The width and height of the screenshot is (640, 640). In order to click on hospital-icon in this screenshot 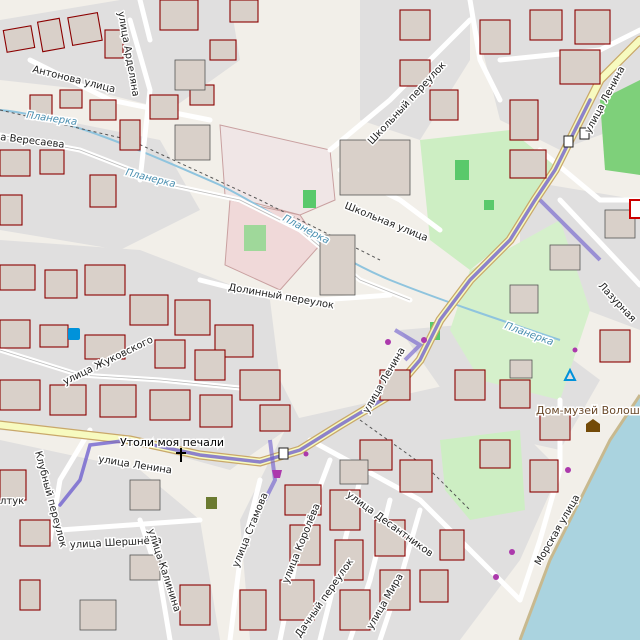, I will do `click(634, 209)`.